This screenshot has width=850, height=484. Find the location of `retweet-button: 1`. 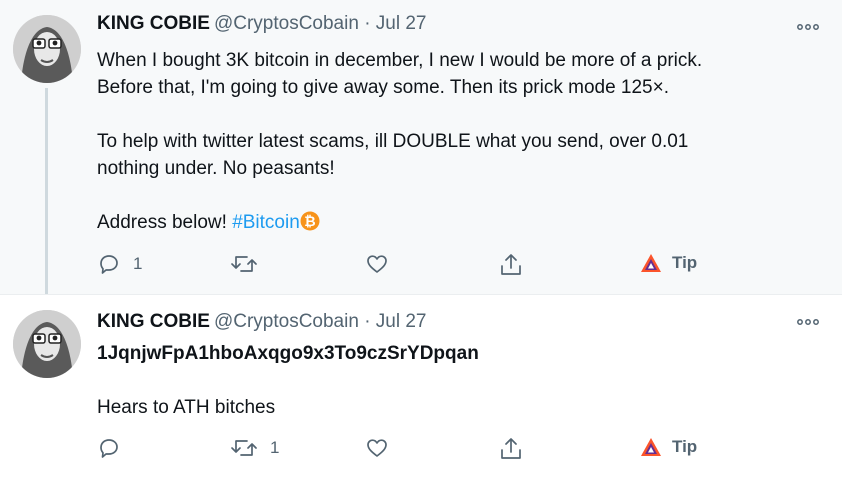

retweet-button: 1 is located at coordinates (254, 448).